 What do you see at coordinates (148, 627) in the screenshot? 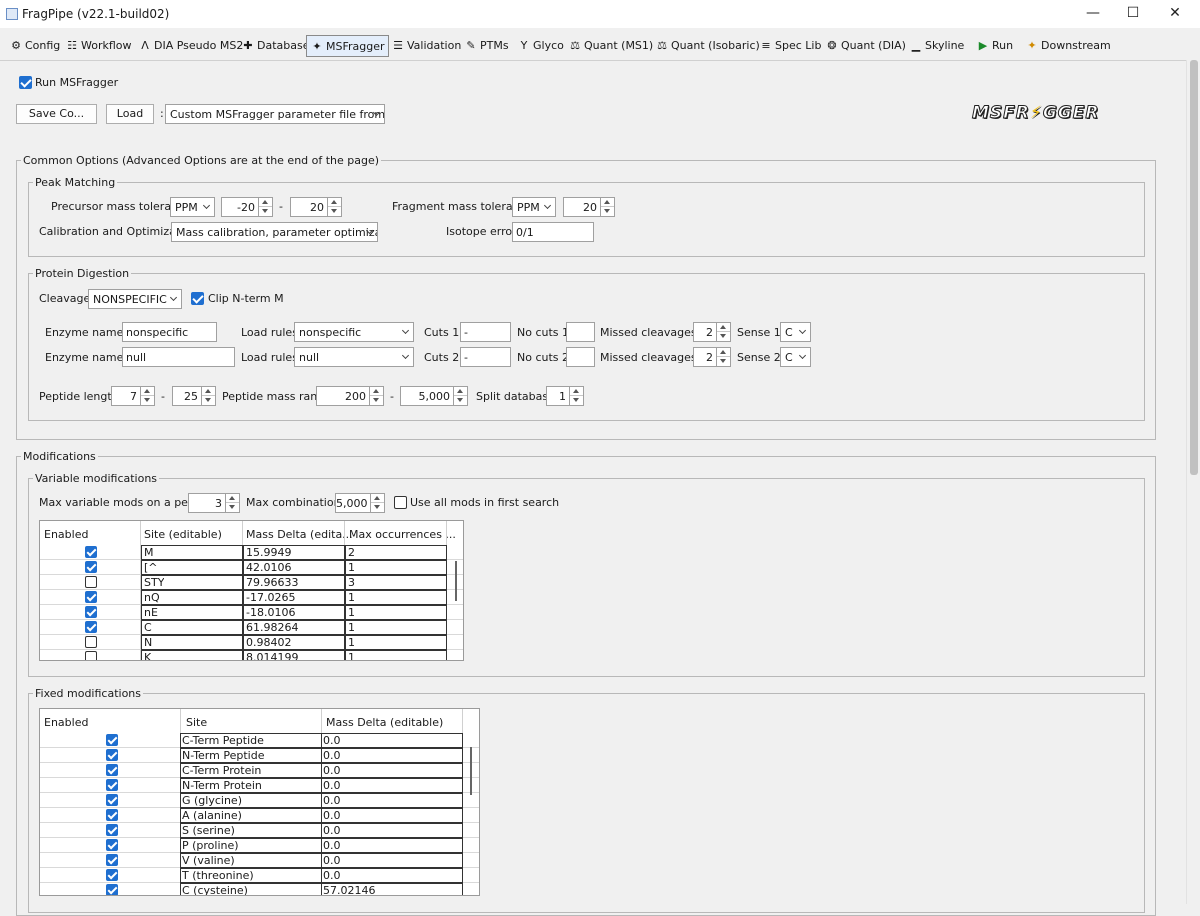
I see `site-cell: C` at bounding box center [148, 627].